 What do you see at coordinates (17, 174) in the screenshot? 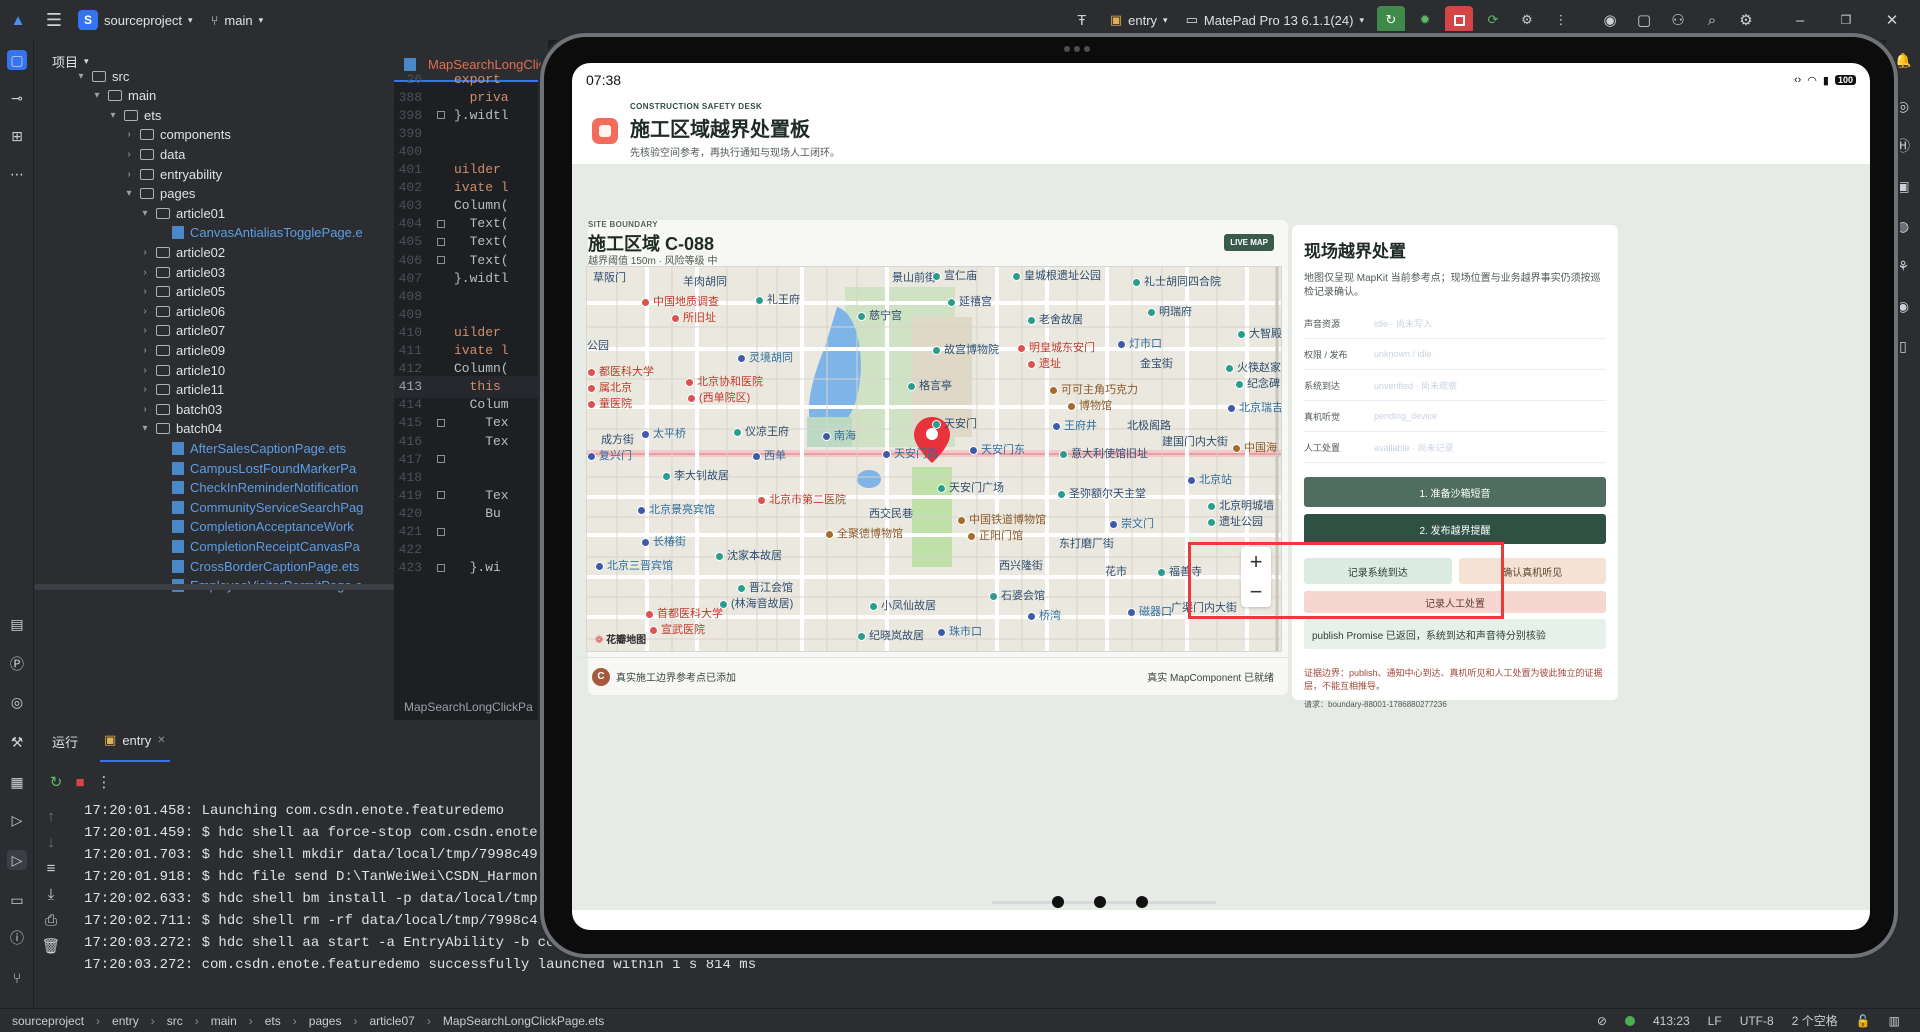
I see `more-tools-icon: ⋯` at bounding box center [17, 174].